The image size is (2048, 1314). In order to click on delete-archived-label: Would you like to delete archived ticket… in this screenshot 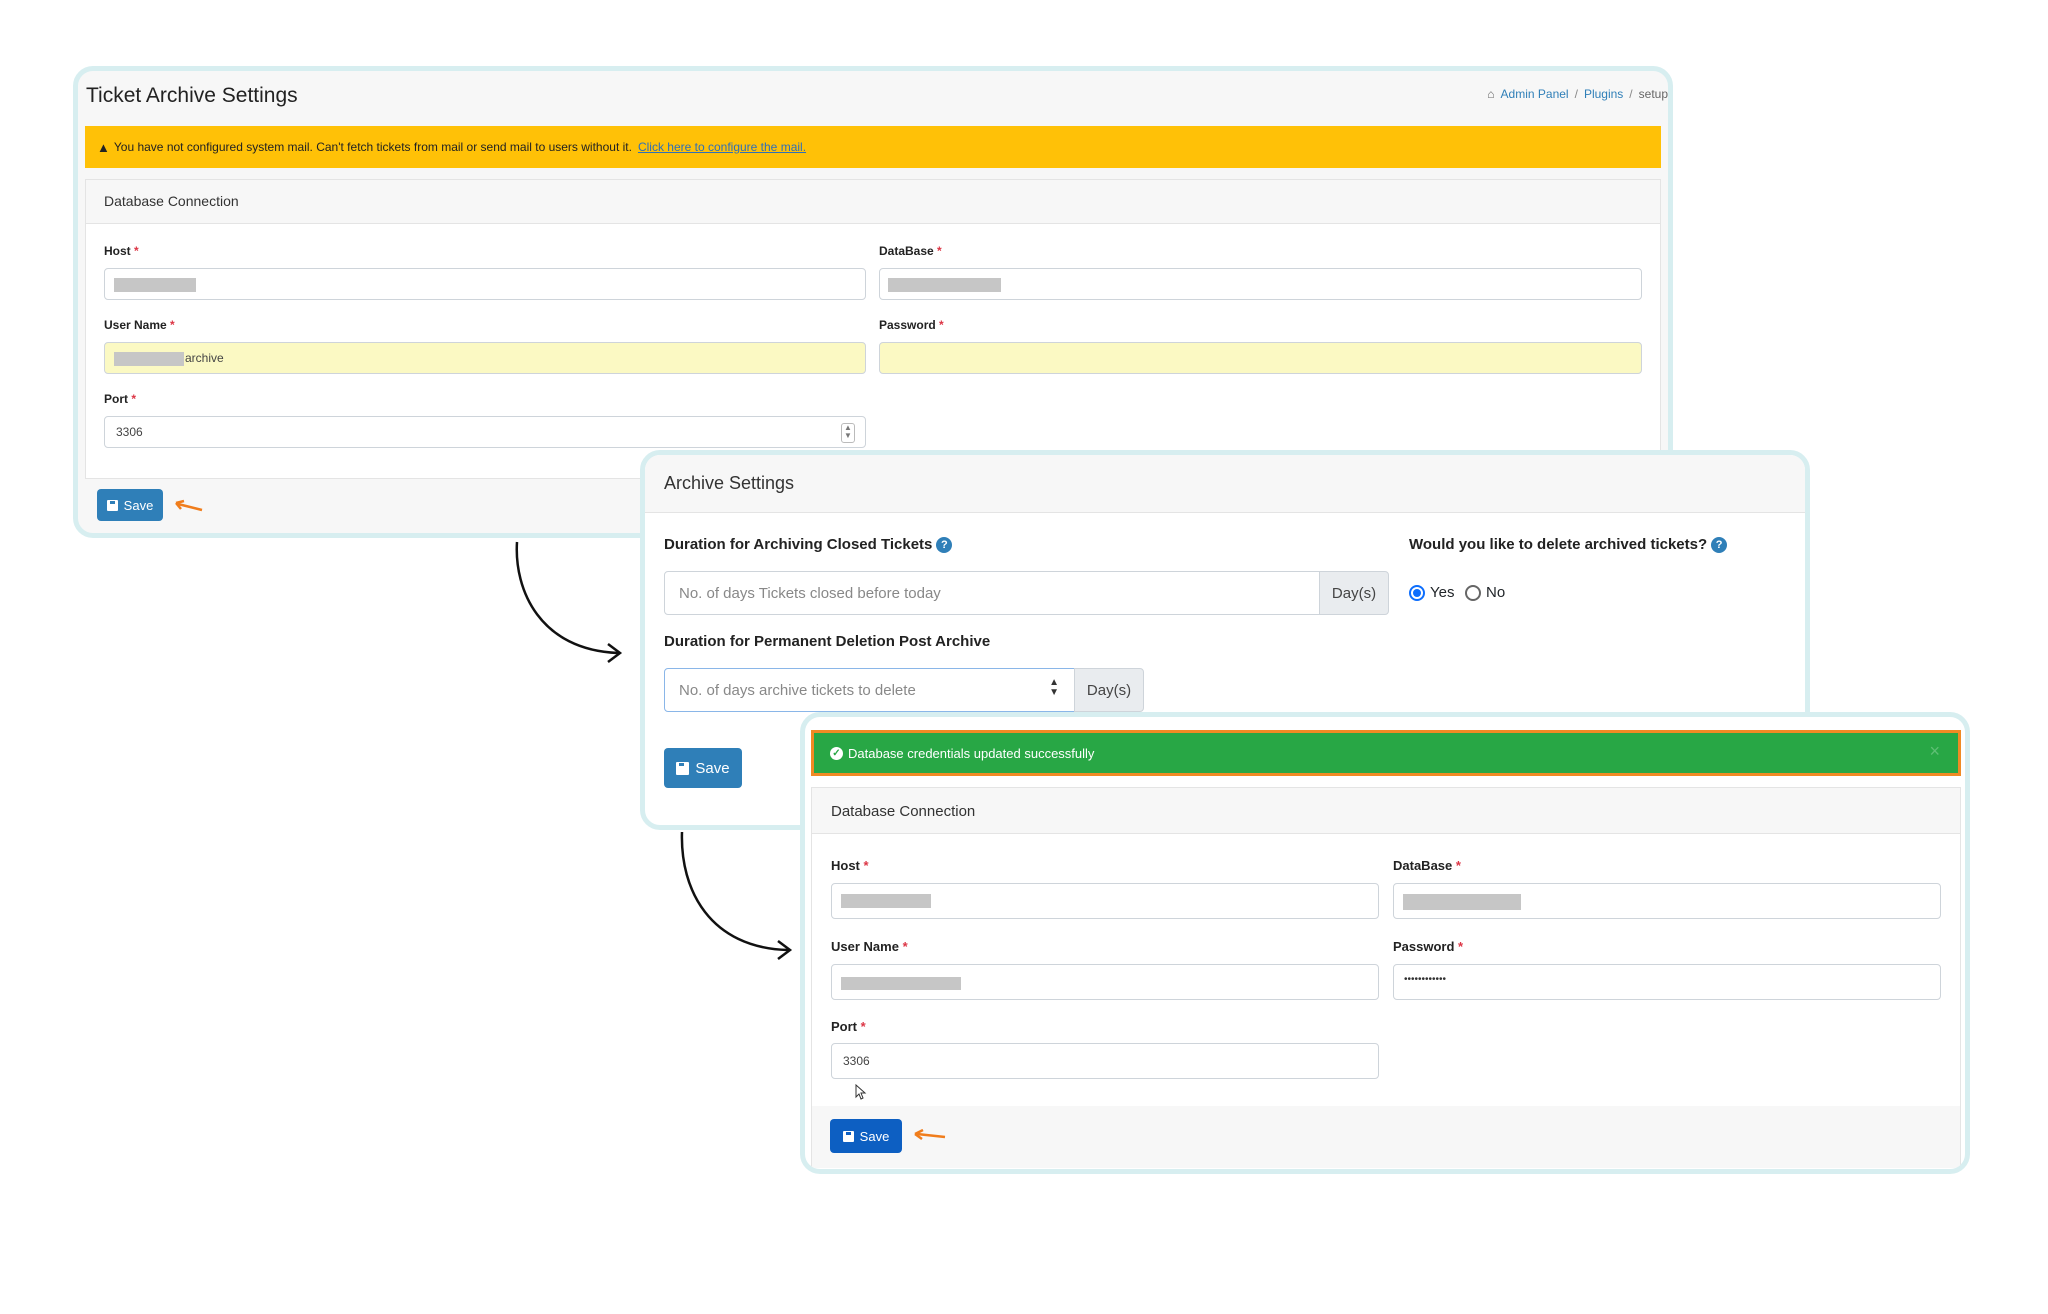, I will do `click(1568, 545)`.